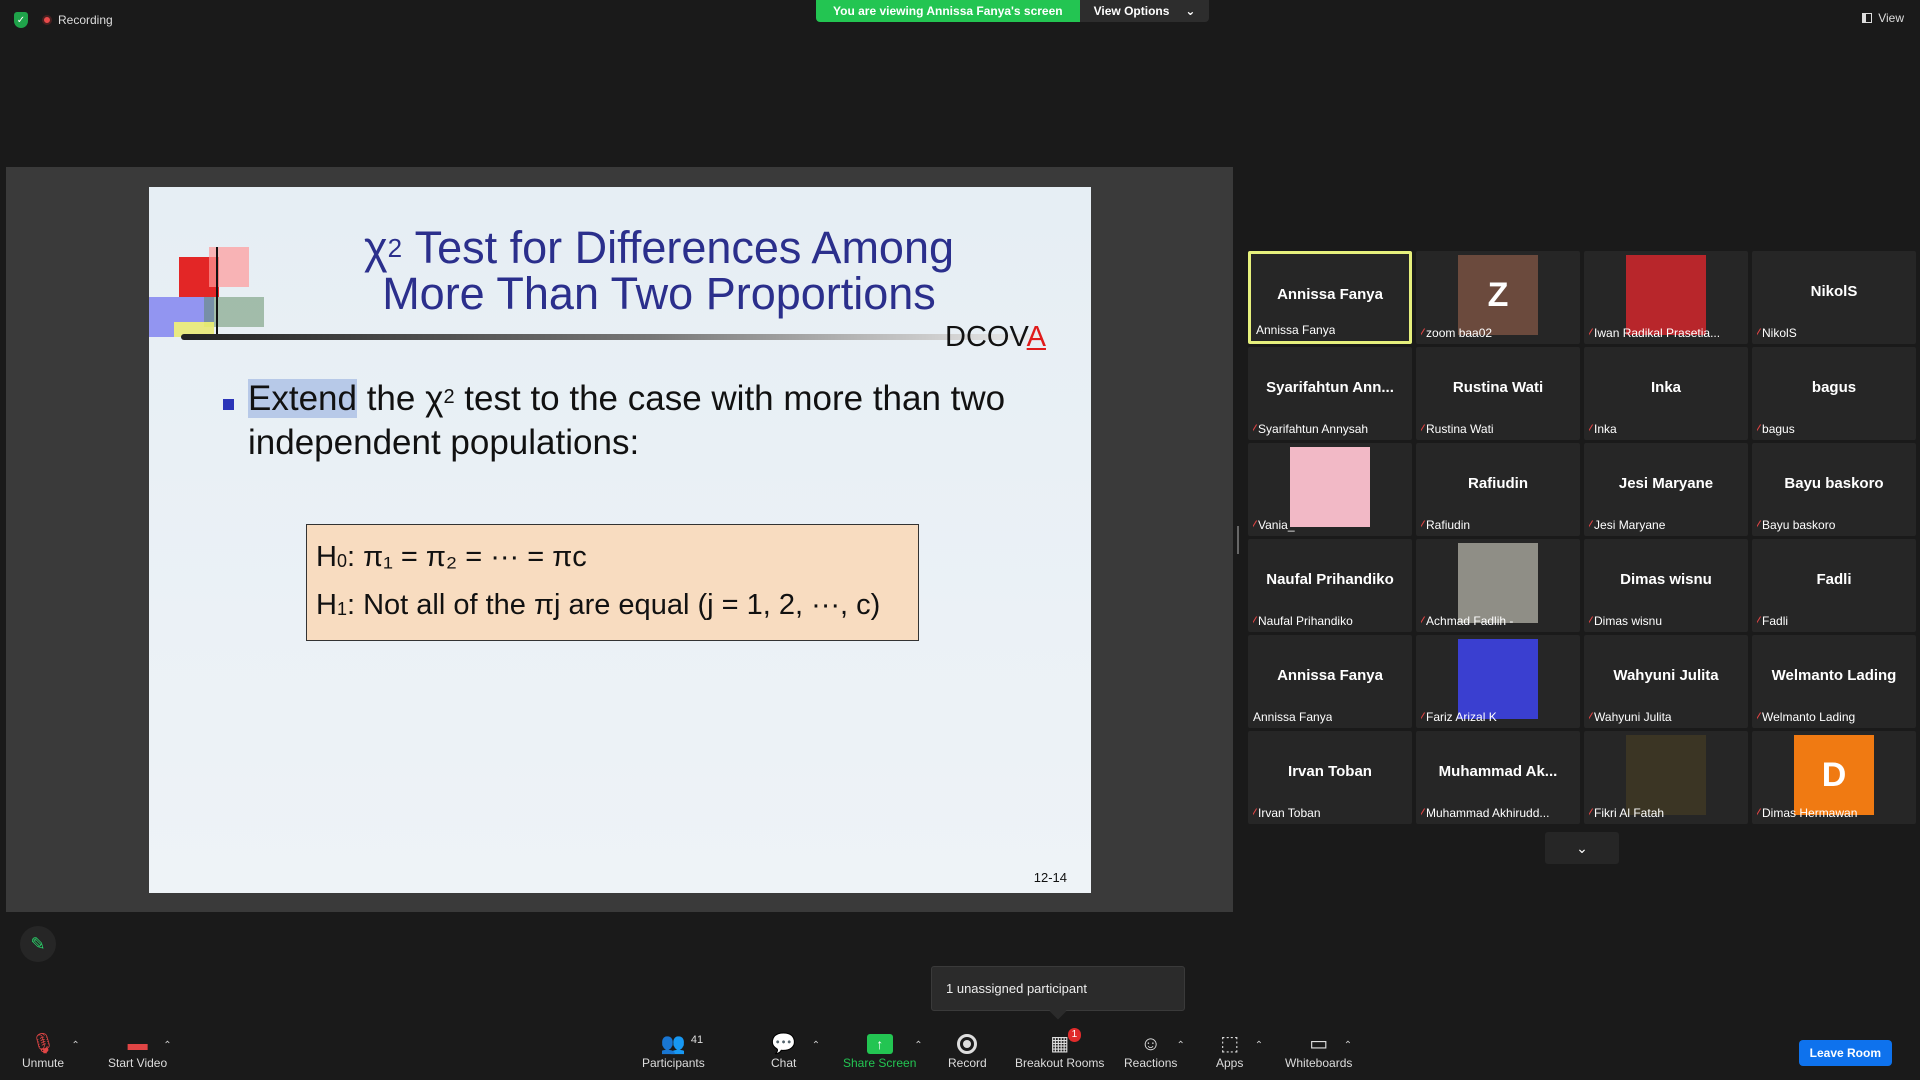  I want to click on participant-name: bagus, so click(1778, 429).